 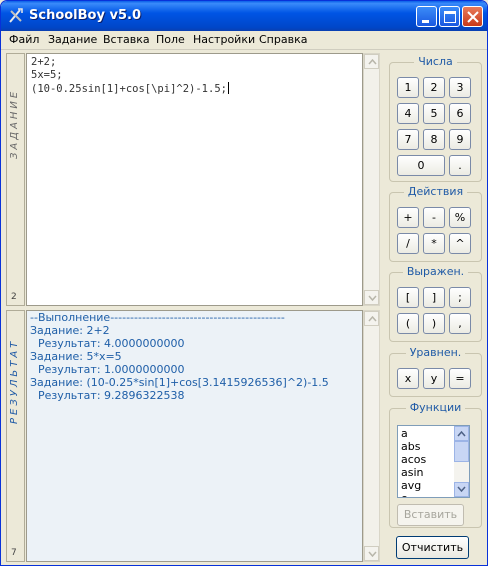 What do you see at coordinates (70, 330) in the screenshot?
I see `result-line: Задание: 2+2` at bounding box center [70, 330].